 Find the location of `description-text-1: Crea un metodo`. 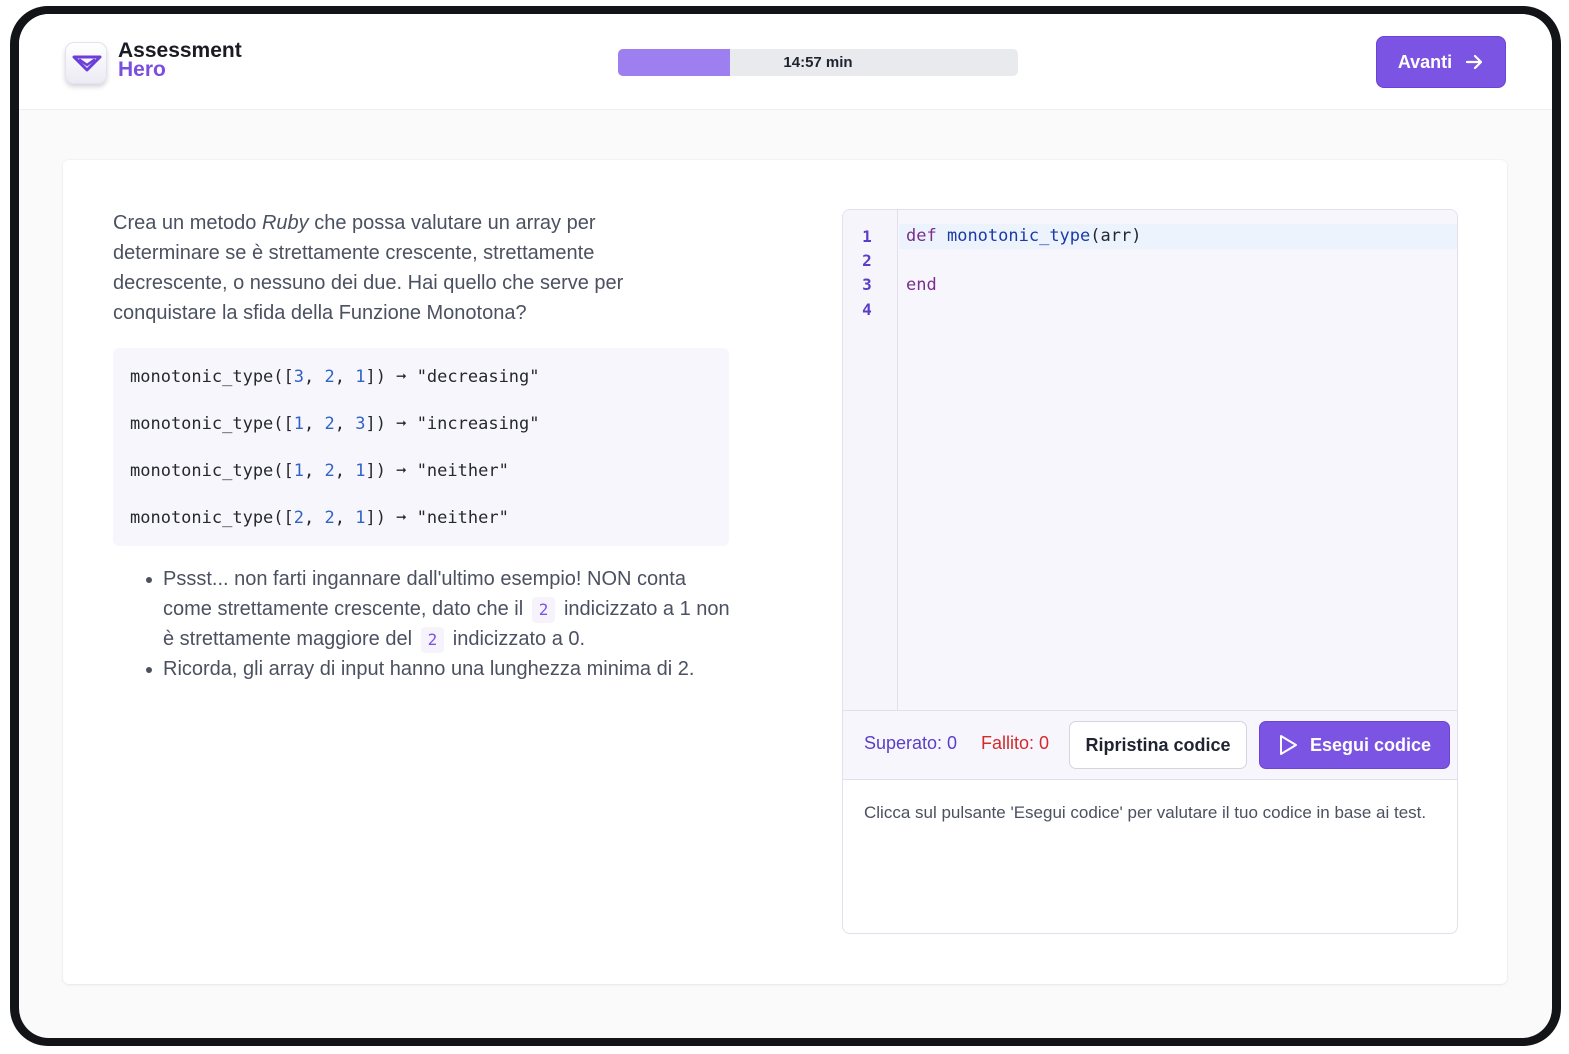

description-text-1: Crea un metodo is located at coordinates (187, 223).